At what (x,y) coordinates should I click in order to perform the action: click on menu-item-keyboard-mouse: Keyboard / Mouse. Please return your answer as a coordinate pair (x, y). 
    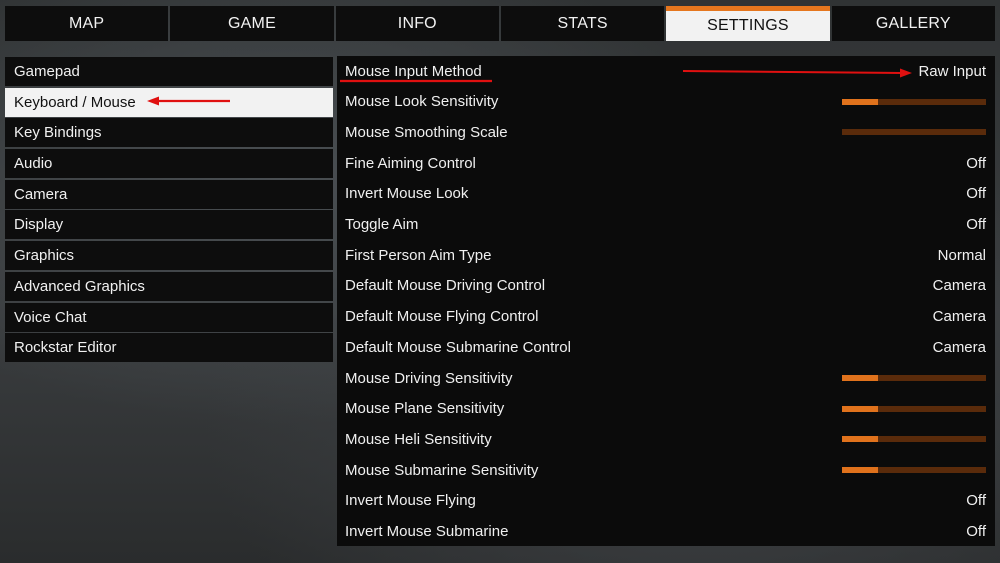
    Looking at the image, I should click on (169, 102).